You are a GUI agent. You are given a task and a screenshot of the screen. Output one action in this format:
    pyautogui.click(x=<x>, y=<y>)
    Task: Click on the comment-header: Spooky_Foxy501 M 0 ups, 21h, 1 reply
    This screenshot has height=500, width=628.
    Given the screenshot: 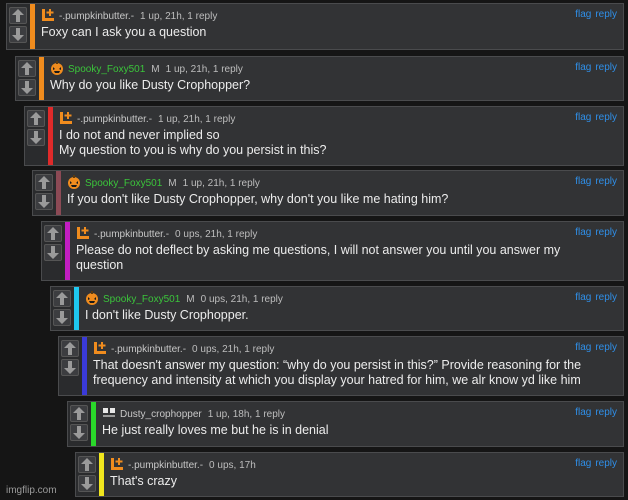 What is the action you would take?
    pyautogui.click(x=351, y=298)
    